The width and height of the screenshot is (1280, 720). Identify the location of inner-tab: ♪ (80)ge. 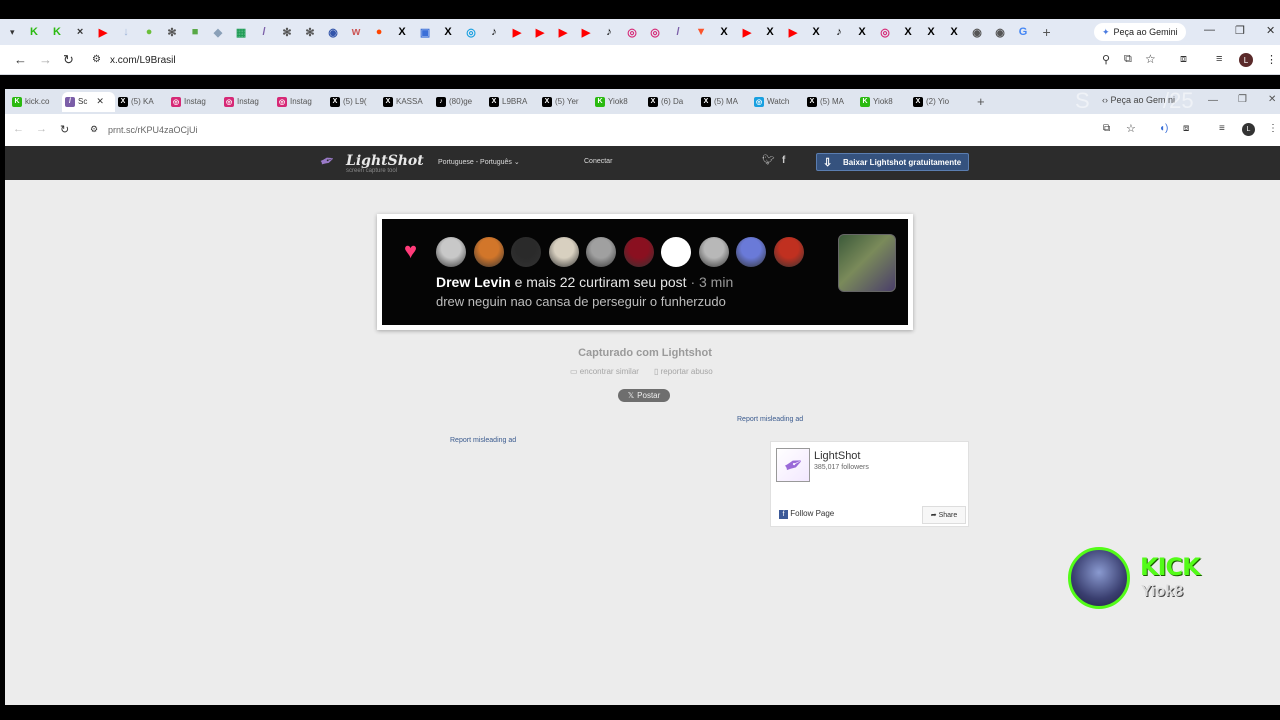
(459, 102).